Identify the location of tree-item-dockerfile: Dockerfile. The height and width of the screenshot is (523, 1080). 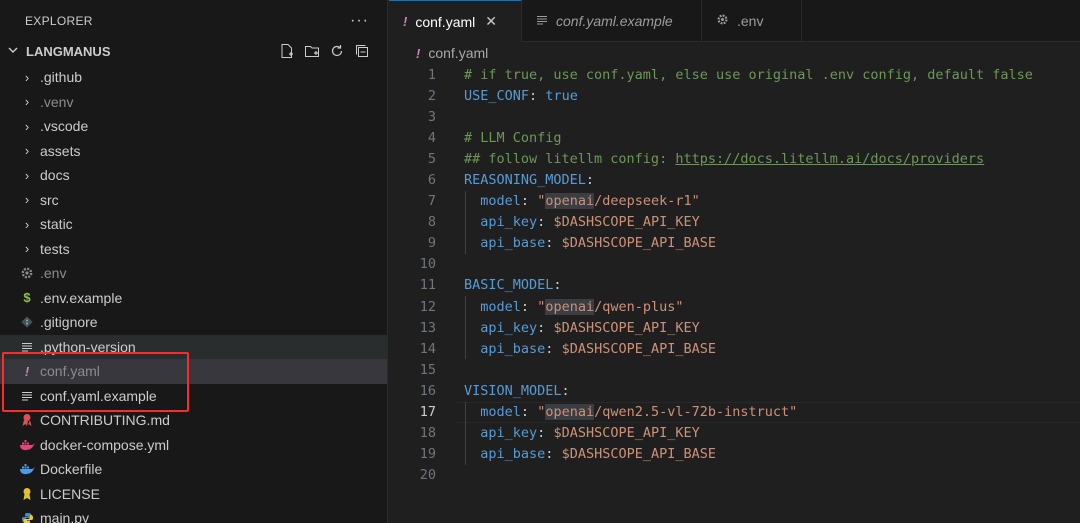
(193, 469).